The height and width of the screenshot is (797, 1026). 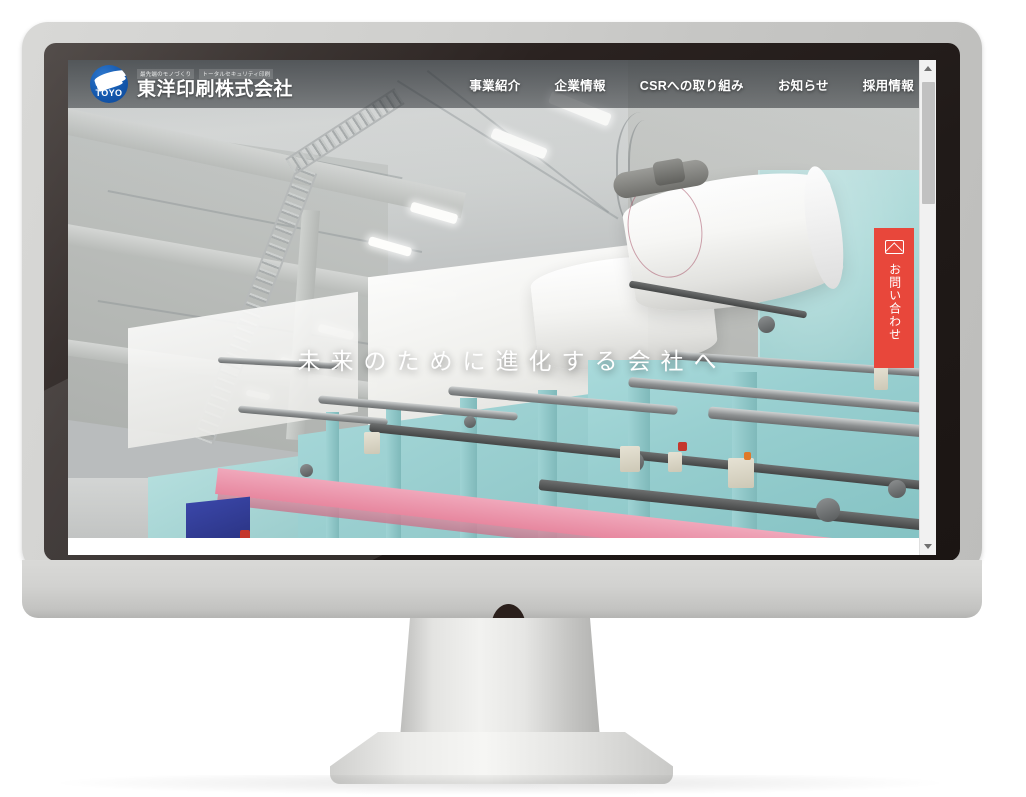 What do you see at coordinates (215, 89) in the screenshot?
I see `company-name: 東洋印刷株式会社` at bounding box center [215, 89].